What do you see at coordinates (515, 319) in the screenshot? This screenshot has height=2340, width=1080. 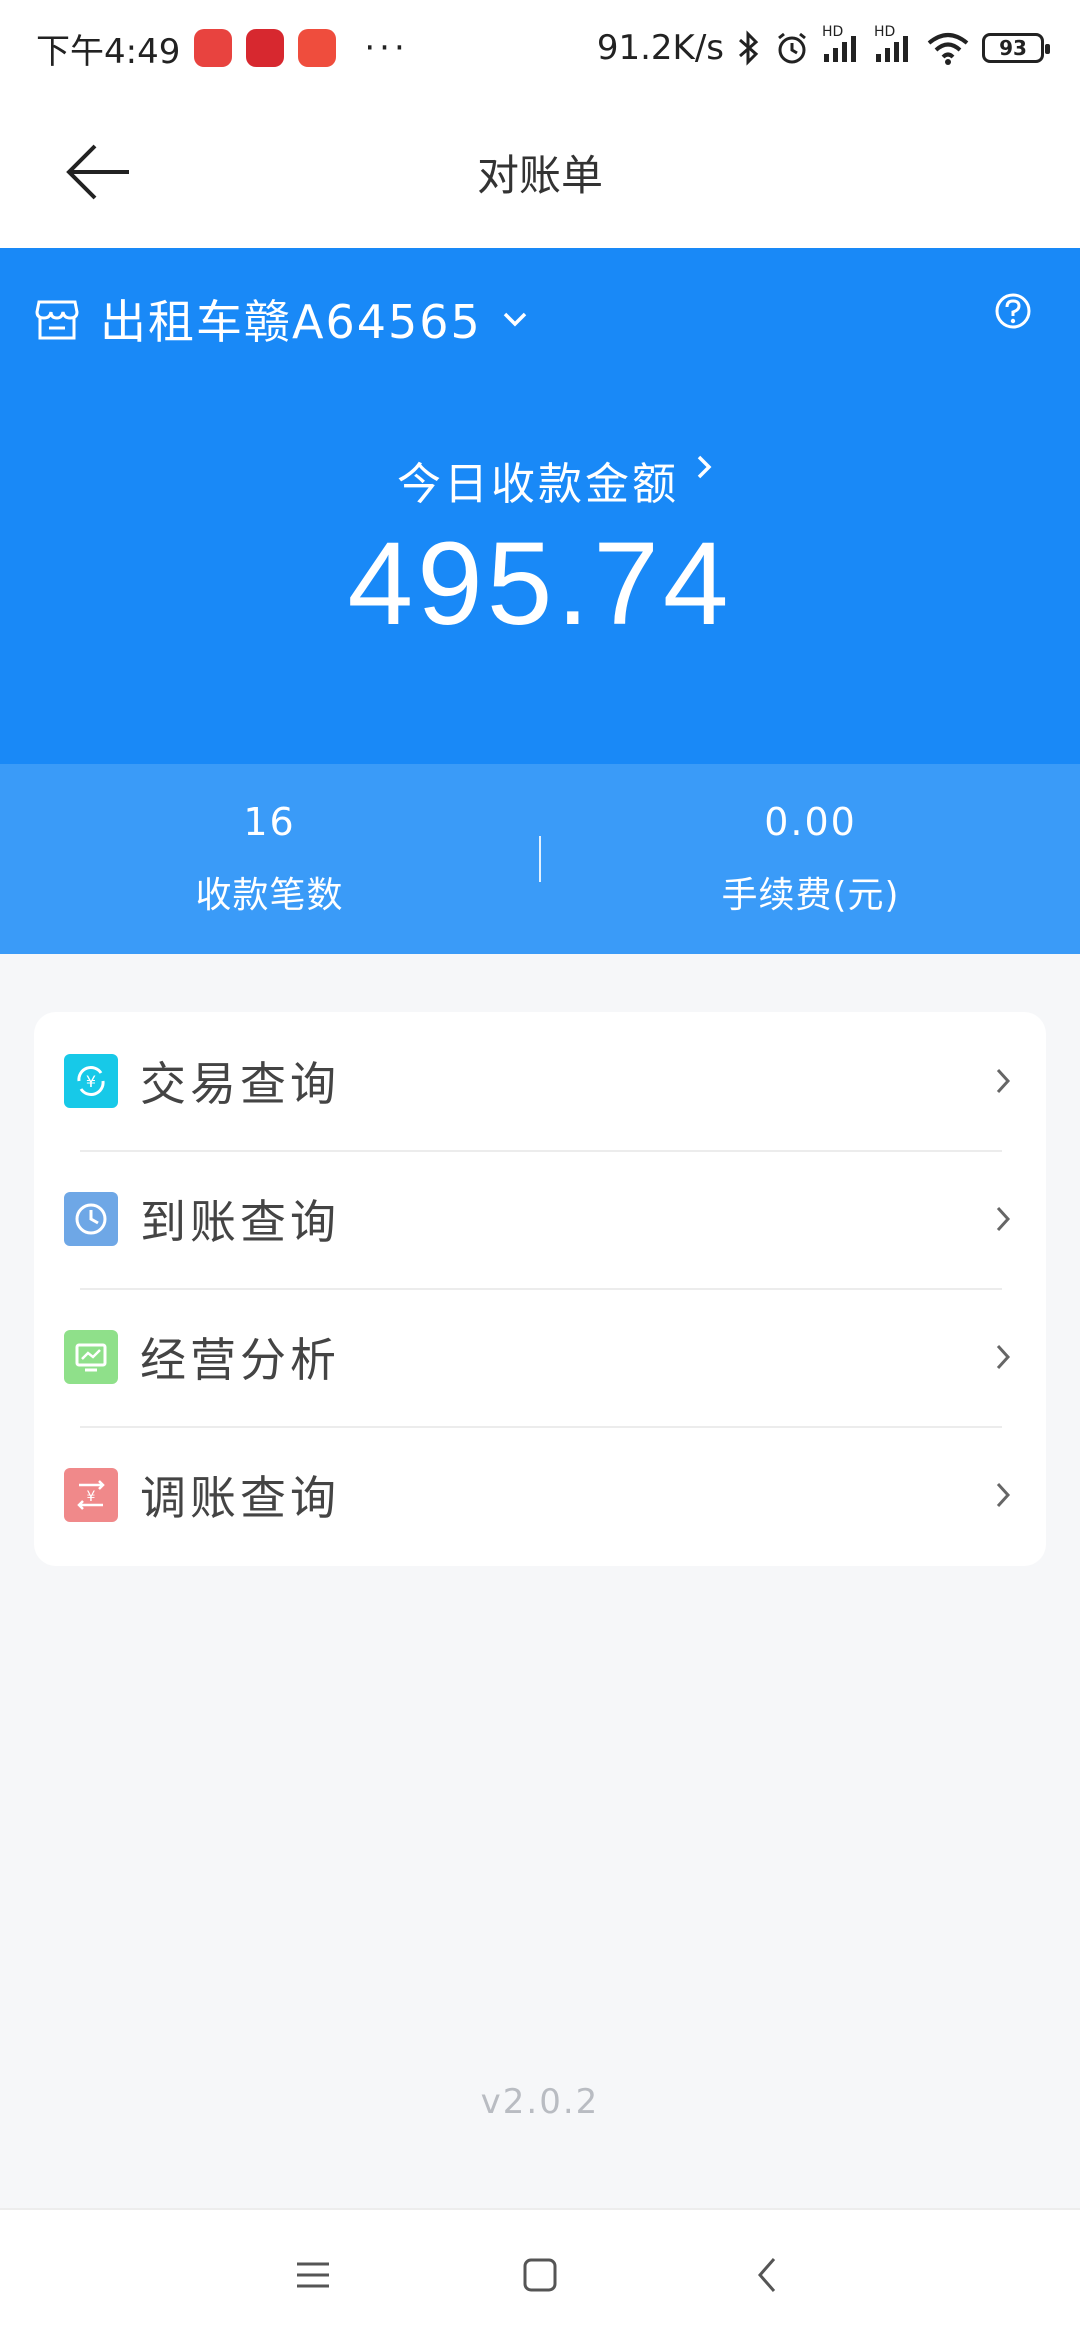 I see `chevron-down-icon` at bounding box center [515, 319].